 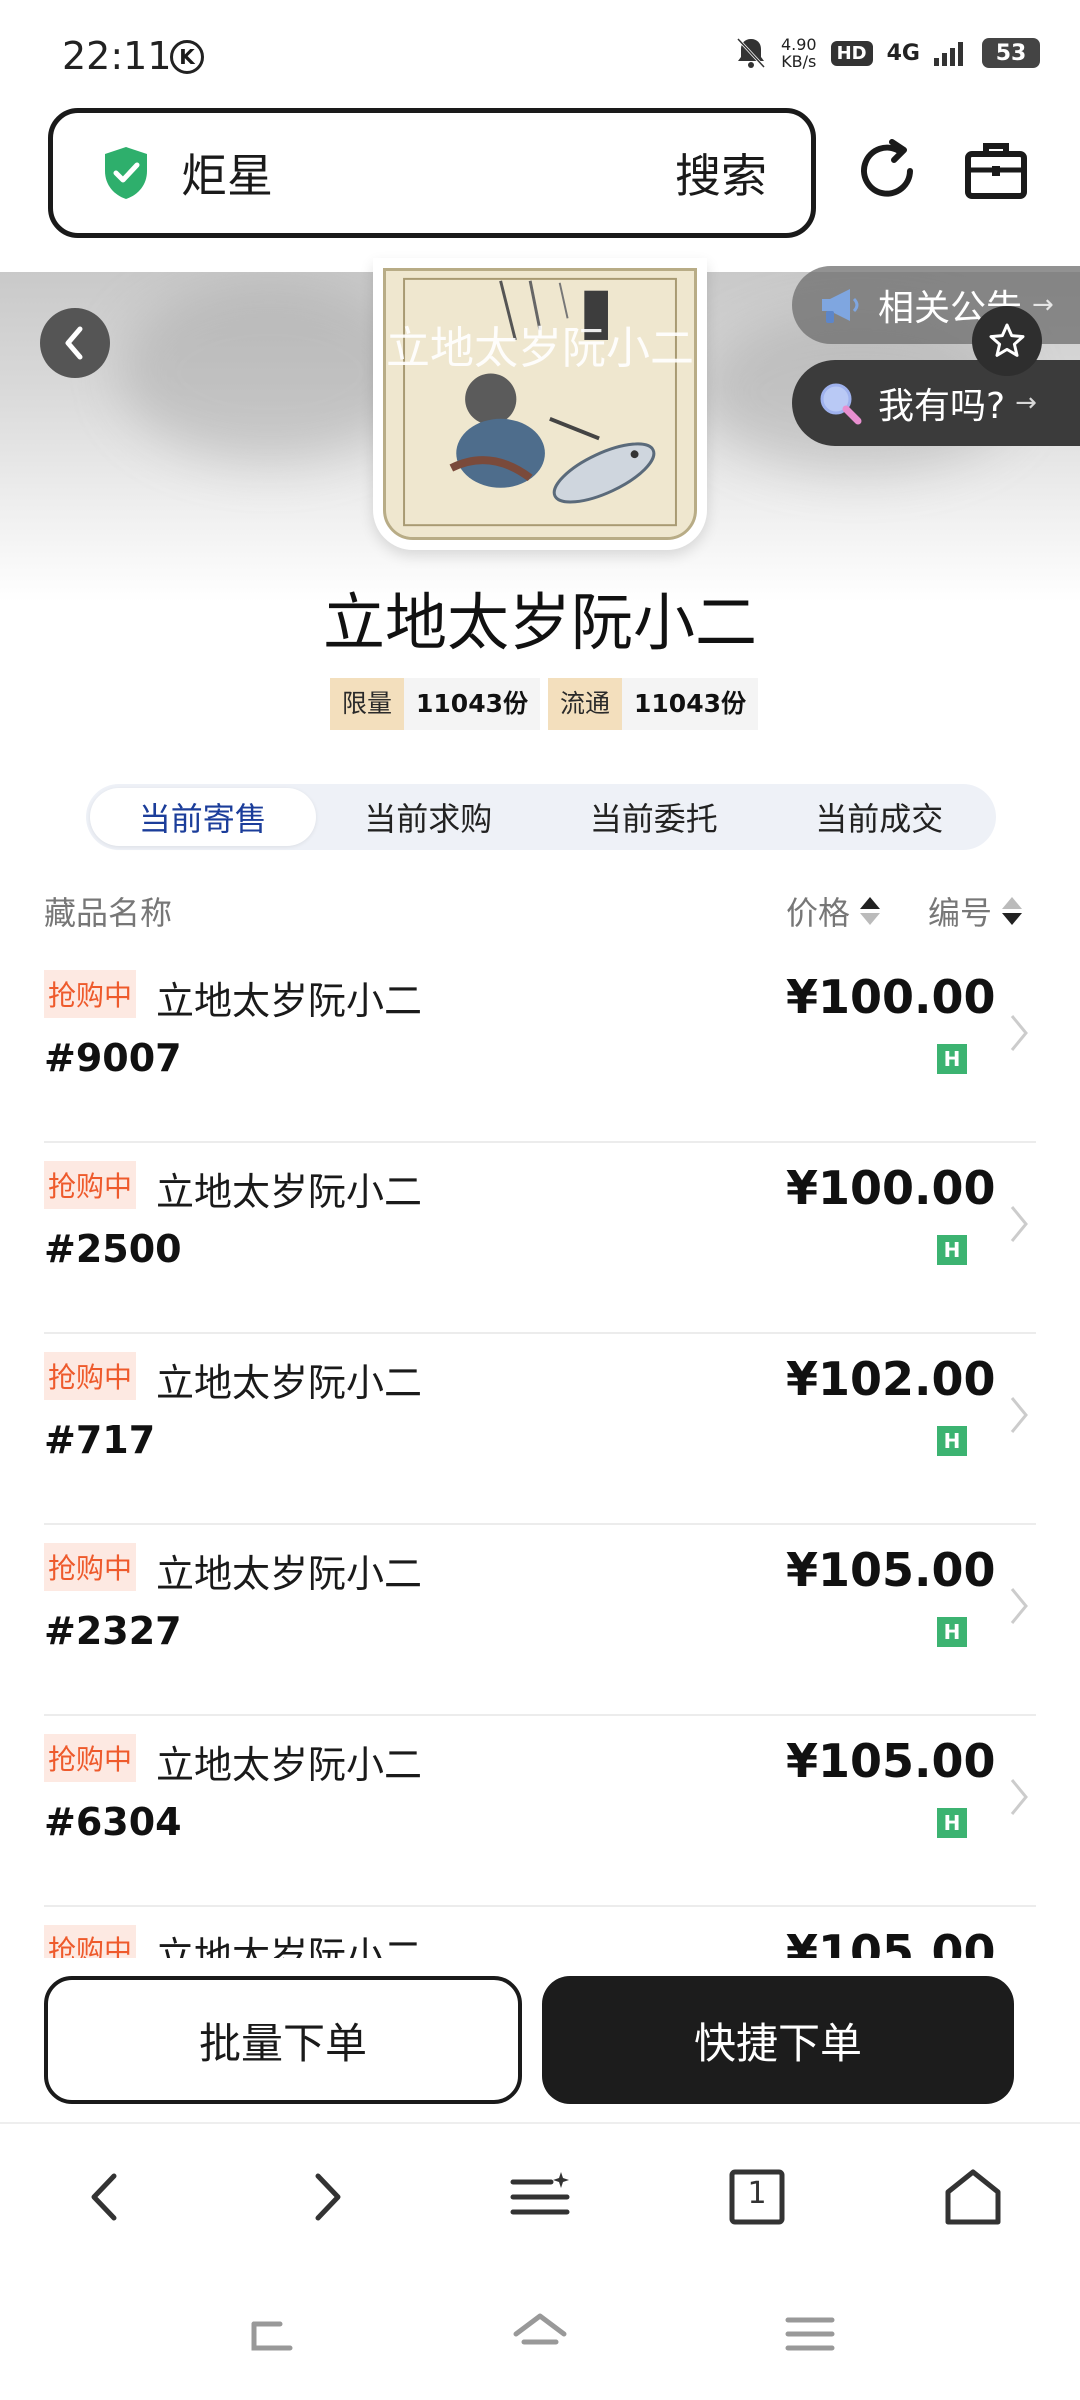 I want to click on batch-order-button: 批量下单, so click(x=283, y=2040).